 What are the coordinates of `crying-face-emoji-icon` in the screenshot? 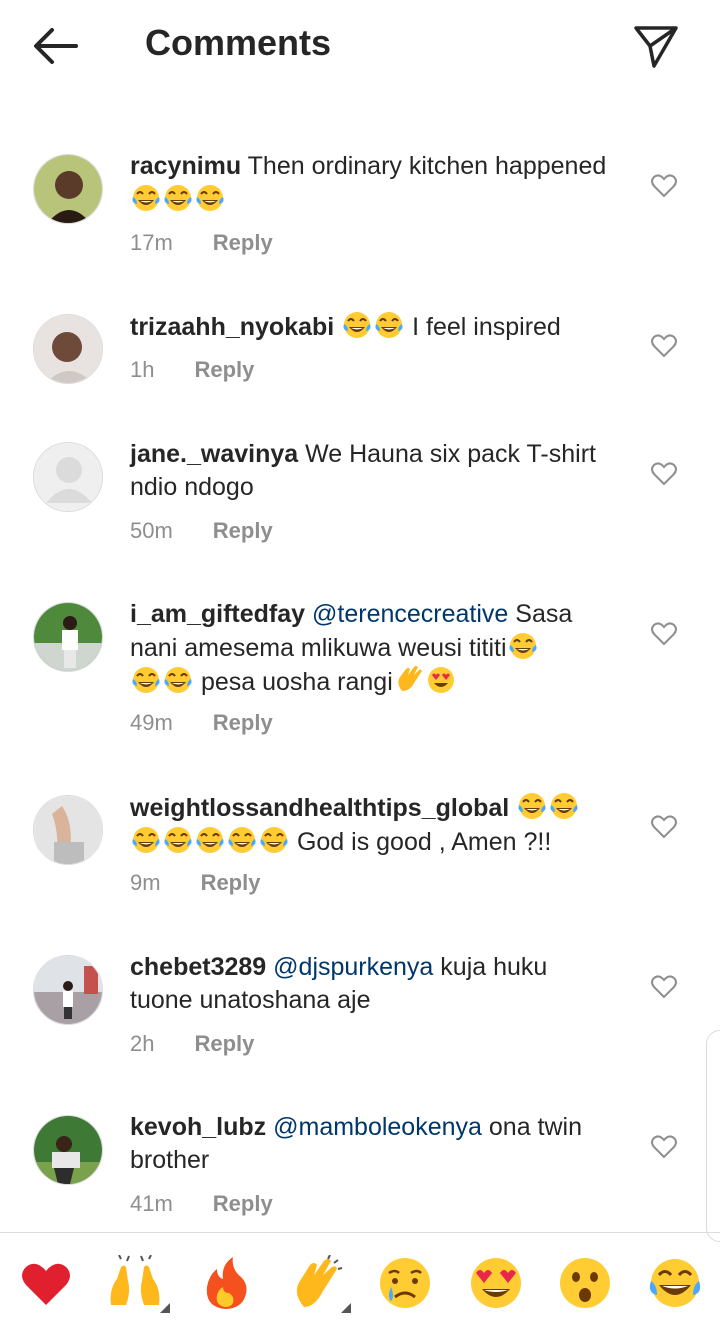 It's located at (405, 1283).